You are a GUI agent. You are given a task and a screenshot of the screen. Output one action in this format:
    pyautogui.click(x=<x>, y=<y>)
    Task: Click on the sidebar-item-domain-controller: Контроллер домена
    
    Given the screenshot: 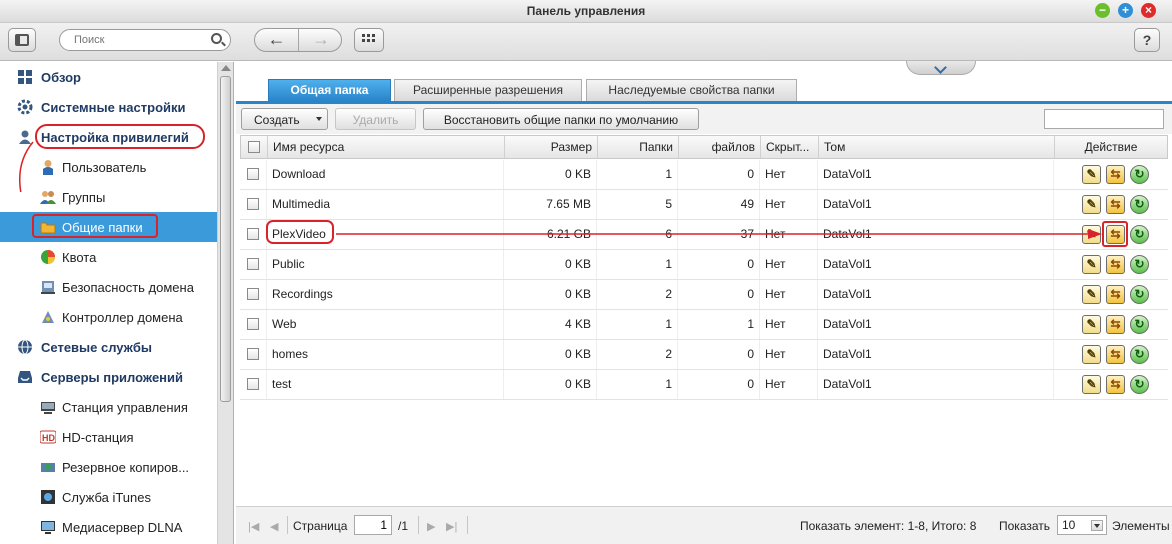 What is the action you would take?
    pyautogui.click(x=108, y=317)
    